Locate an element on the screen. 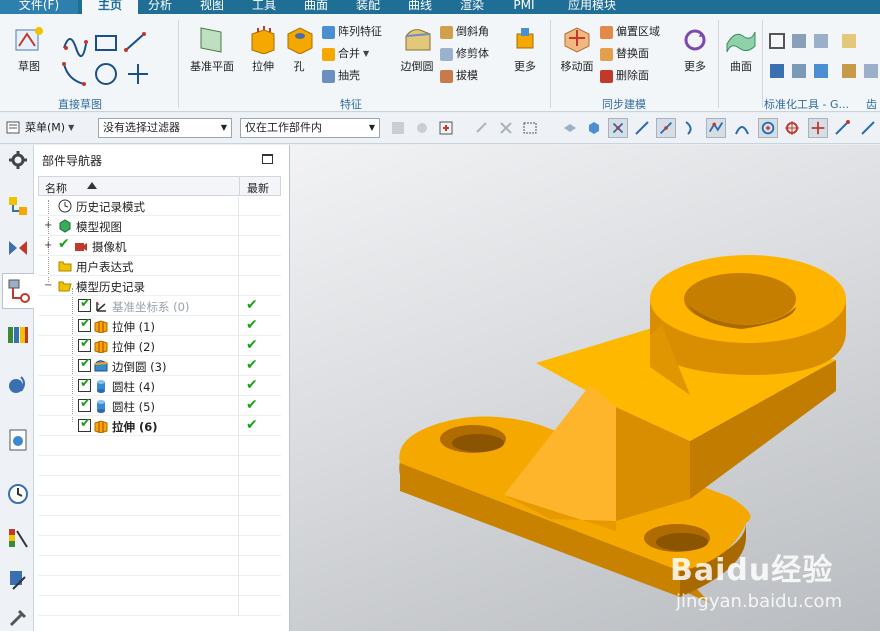  assembly-navigator-icon is located at coordinates (18, 206).